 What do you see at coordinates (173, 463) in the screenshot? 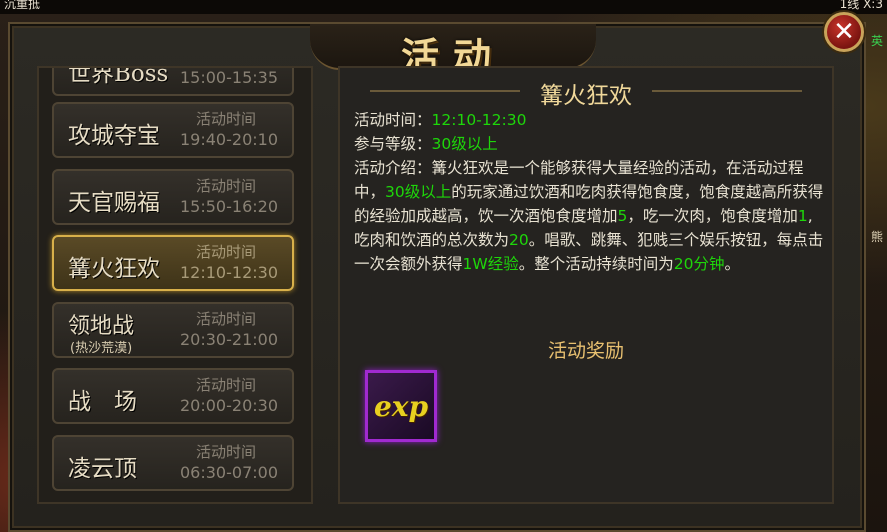
I see `activity-item-lingyun-peak: 凌云顶 活动时间 06:30-07:00` at bounding box center [173, 463].